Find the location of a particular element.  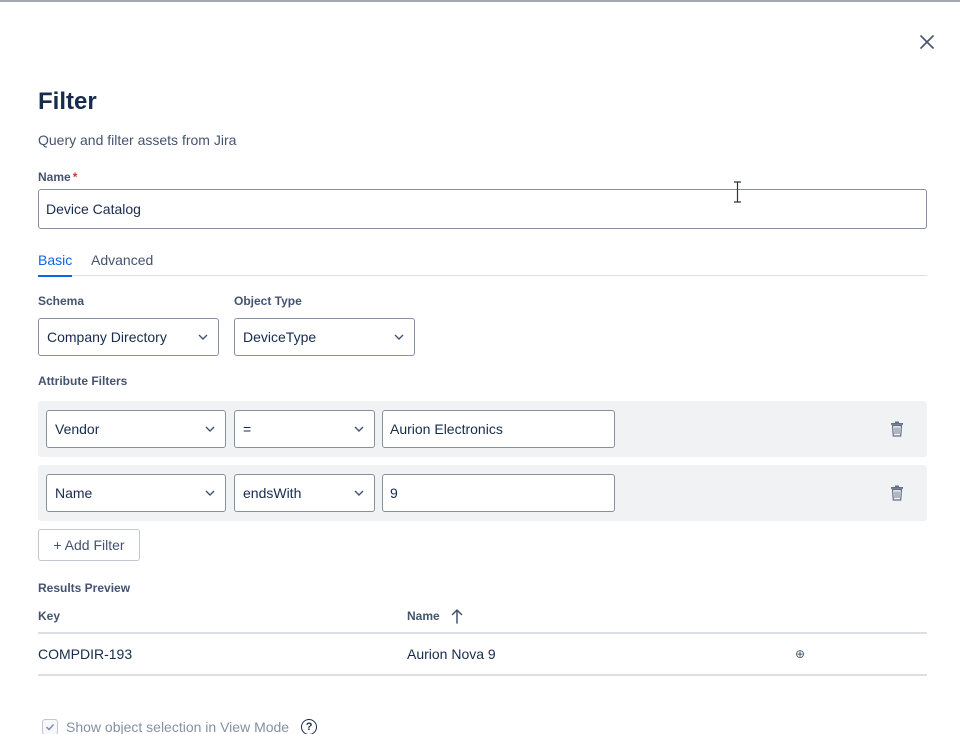

view-mode-label: Show object selection in View Mode is located at coordinates (178, 726).